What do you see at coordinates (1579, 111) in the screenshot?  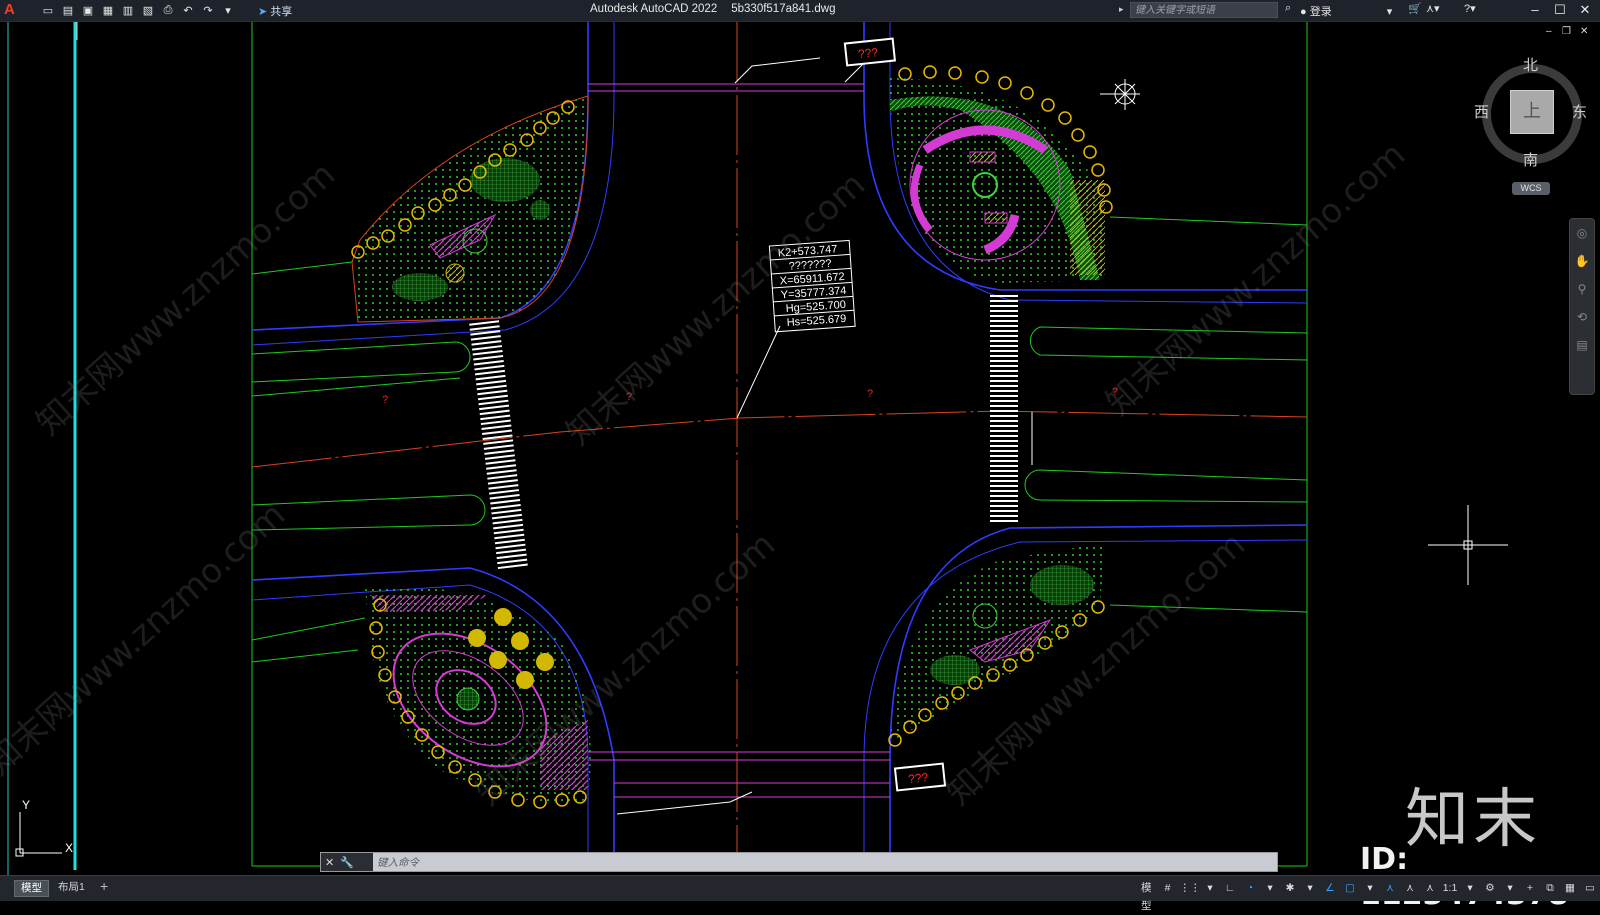 I see `compass-east: 东` at bounding box center [1579, 111].